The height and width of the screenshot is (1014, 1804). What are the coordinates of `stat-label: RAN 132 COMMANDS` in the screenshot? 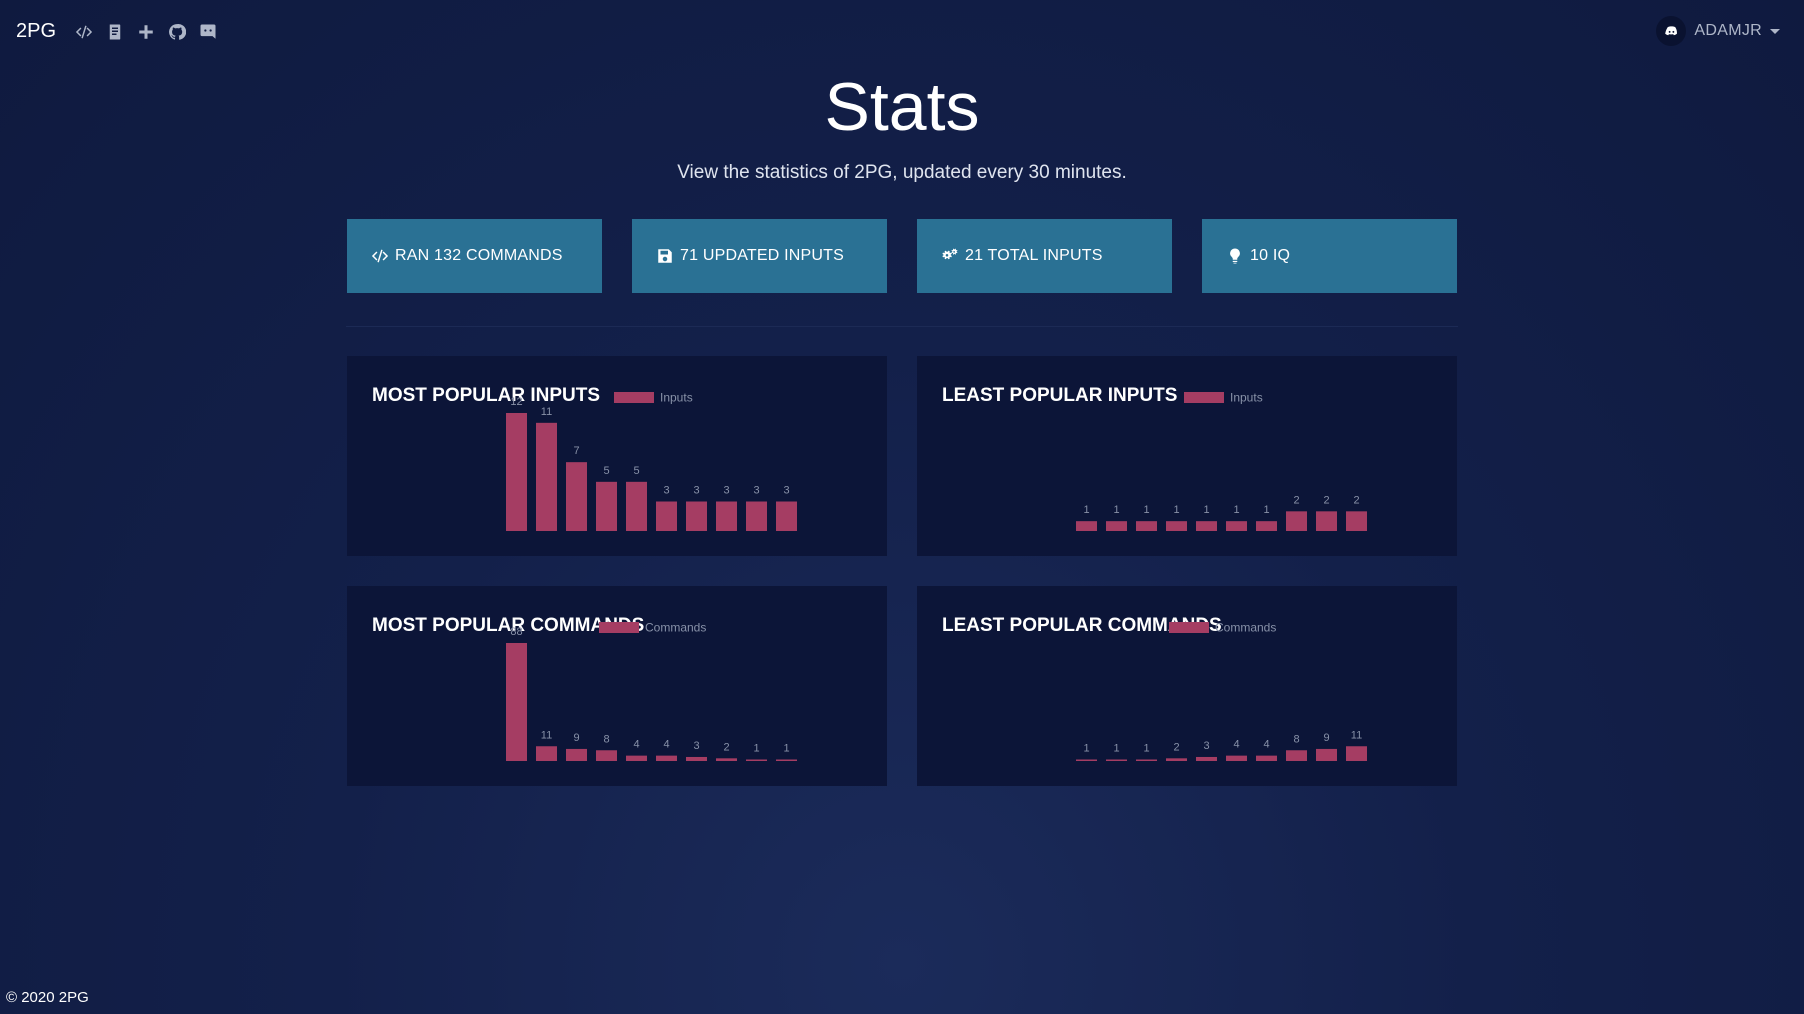 It's located at (479, 255).